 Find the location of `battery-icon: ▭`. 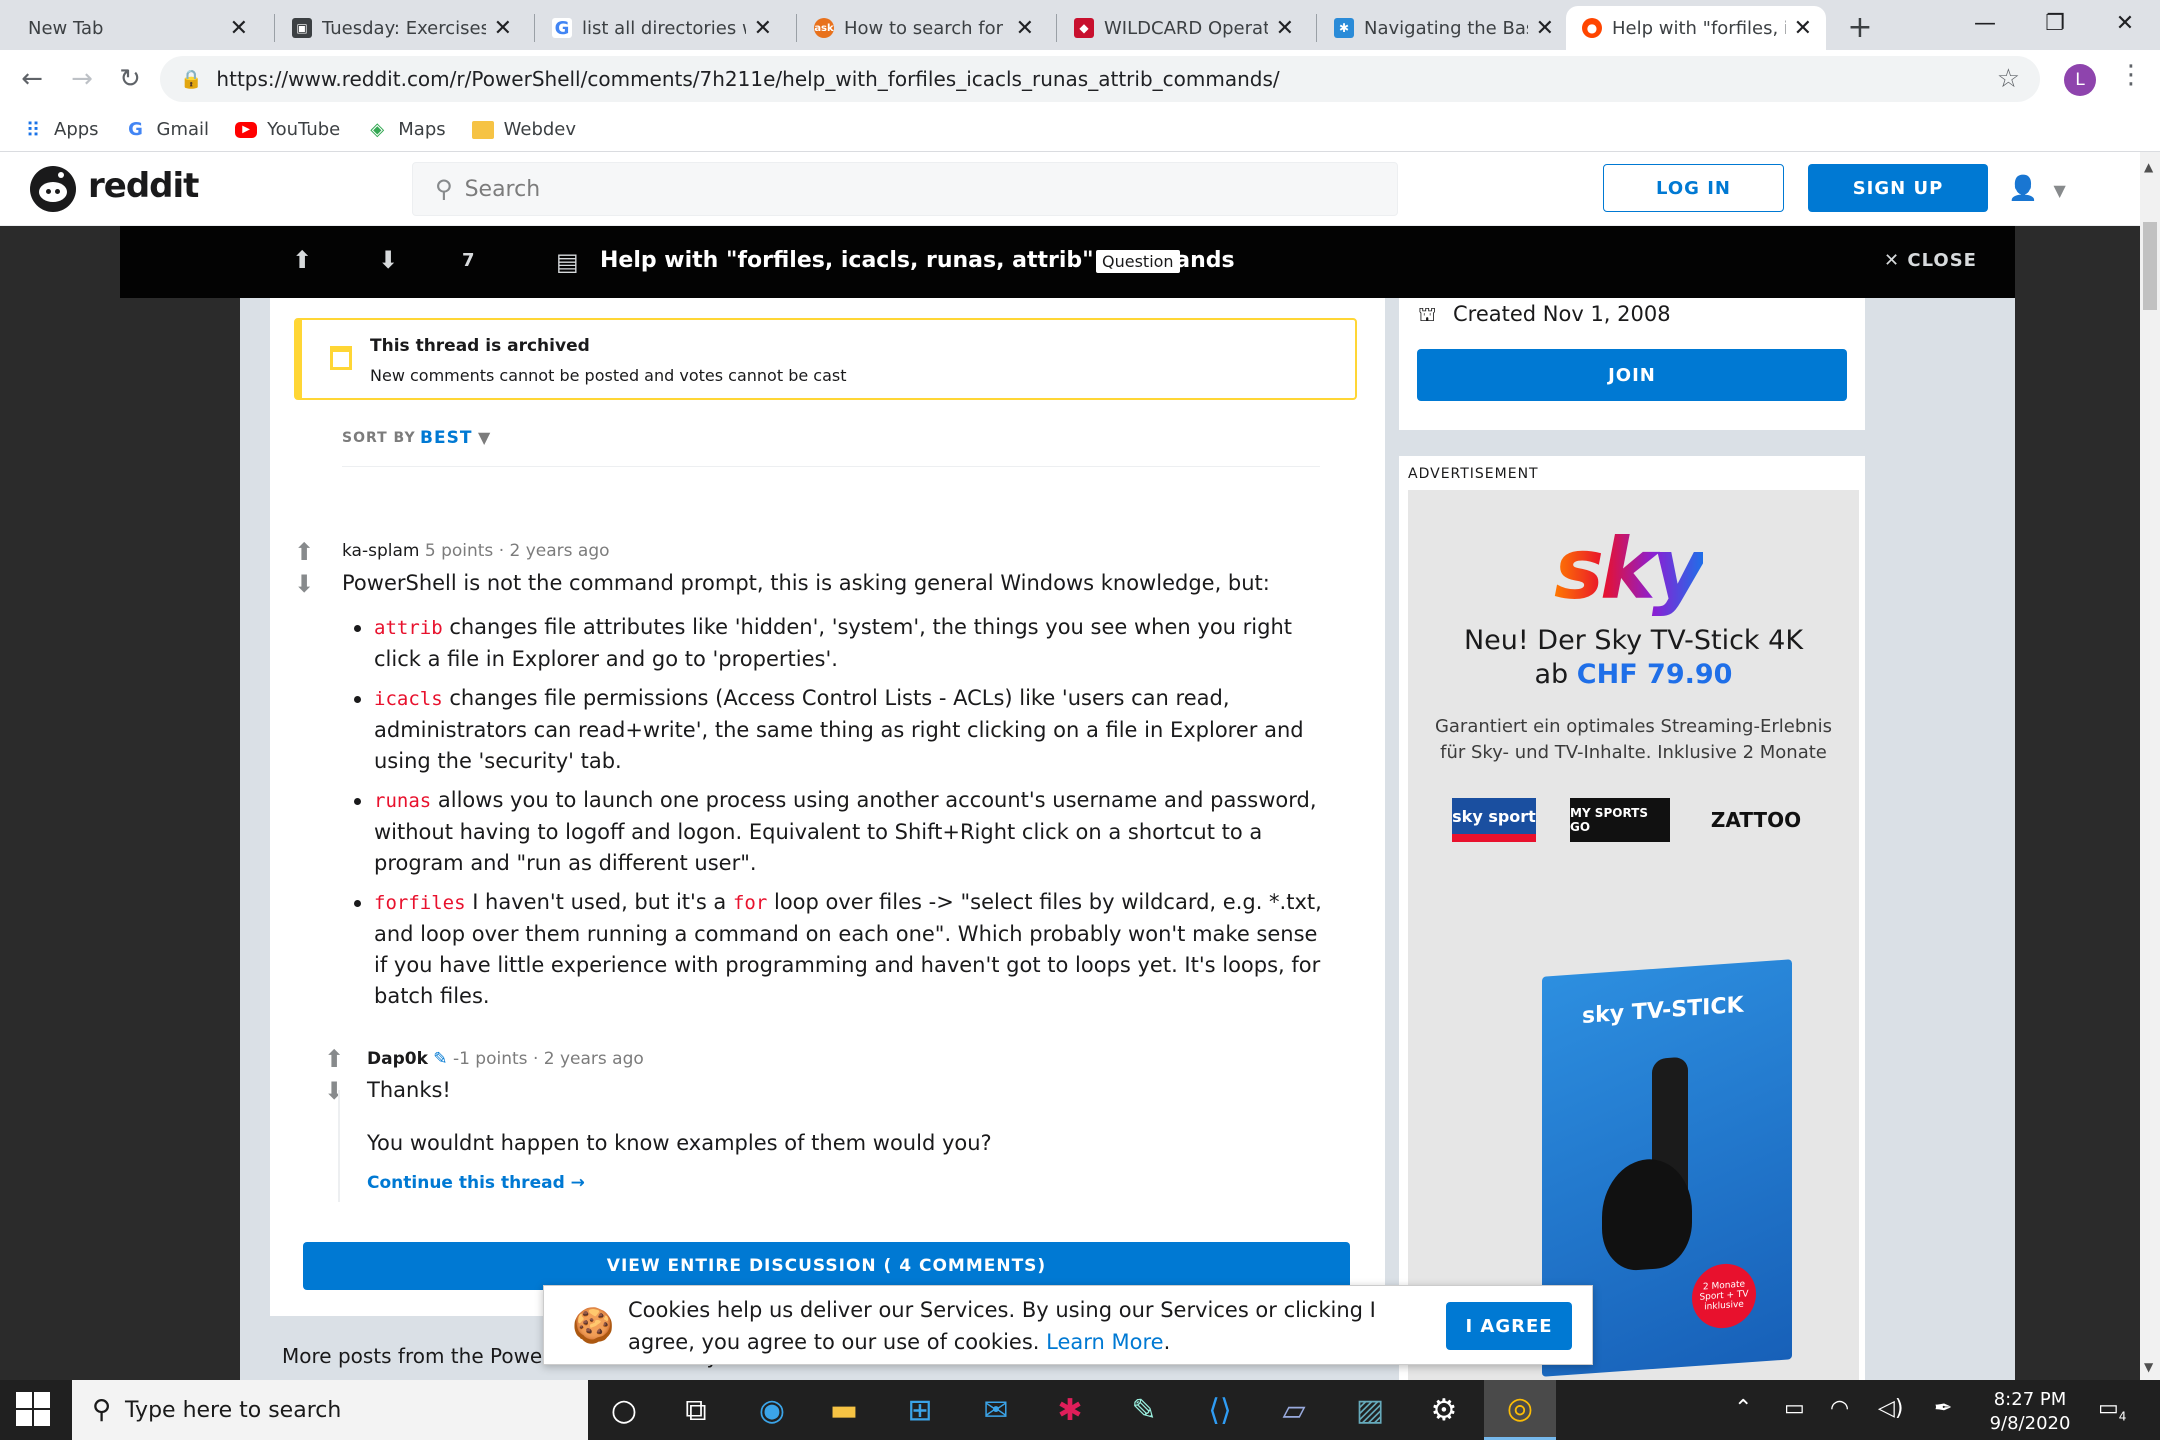

battery-icon: ▭ is located at coordinates (1794, 1408).